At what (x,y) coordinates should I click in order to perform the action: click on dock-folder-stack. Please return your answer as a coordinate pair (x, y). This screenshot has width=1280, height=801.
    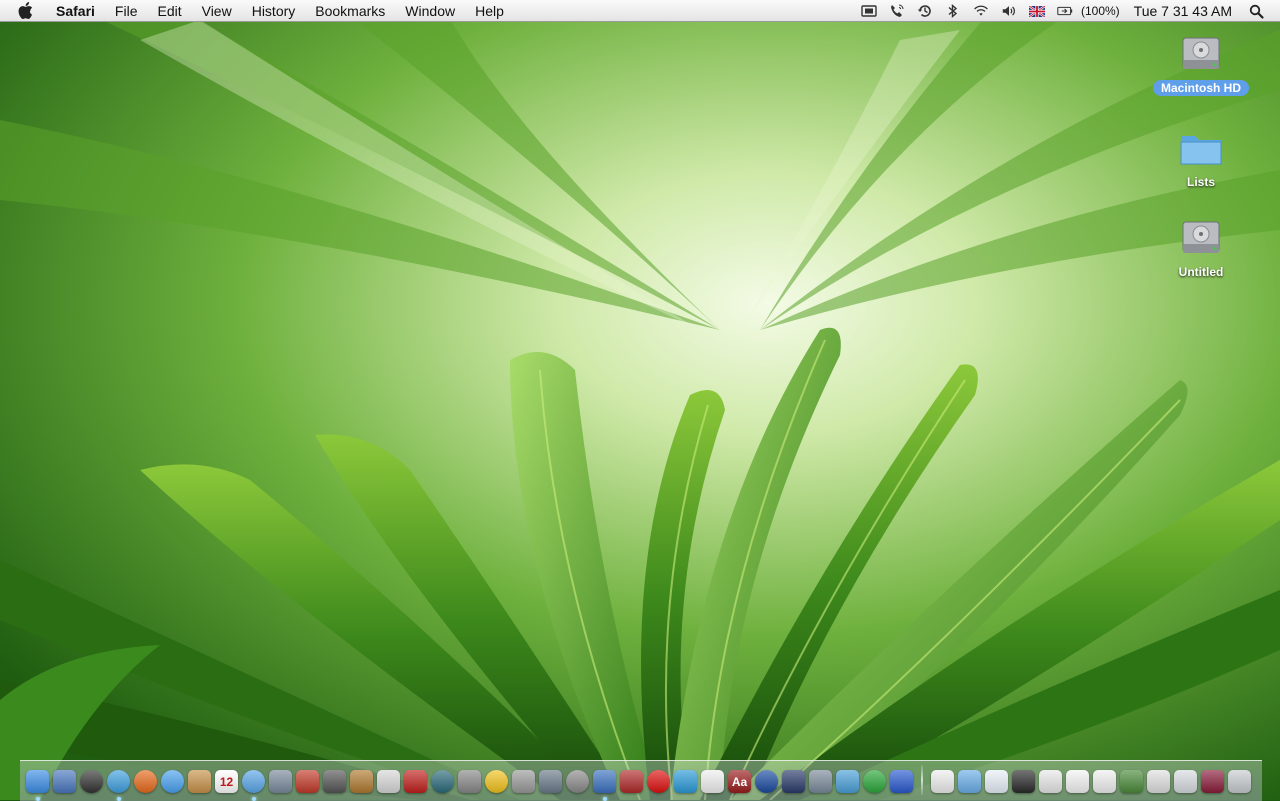
    Looking at the image, I should click on (969, 781).